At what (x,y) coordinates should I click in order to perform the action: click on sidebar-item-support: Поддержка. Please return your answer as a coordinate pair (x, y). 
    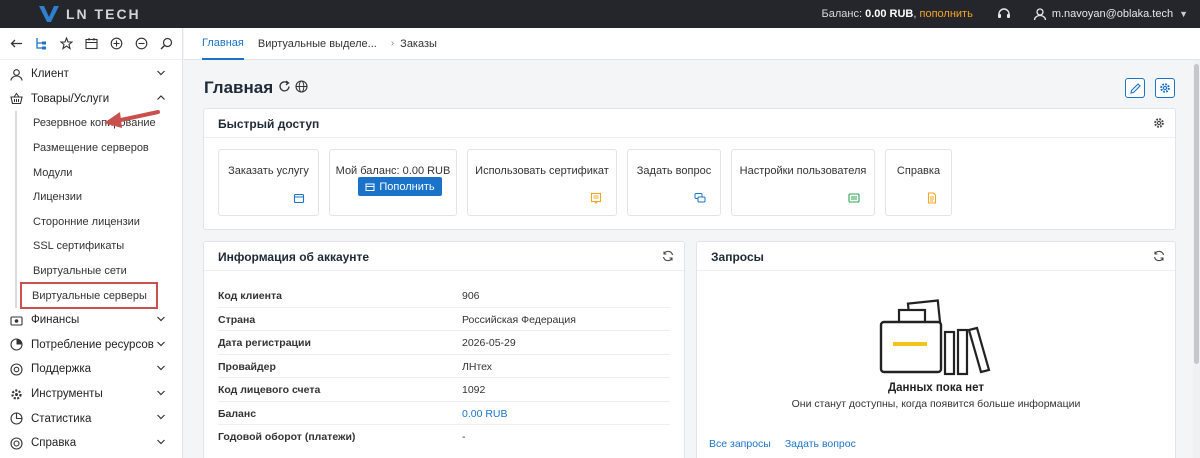
    Looking at the image, I should click on (91, 369).